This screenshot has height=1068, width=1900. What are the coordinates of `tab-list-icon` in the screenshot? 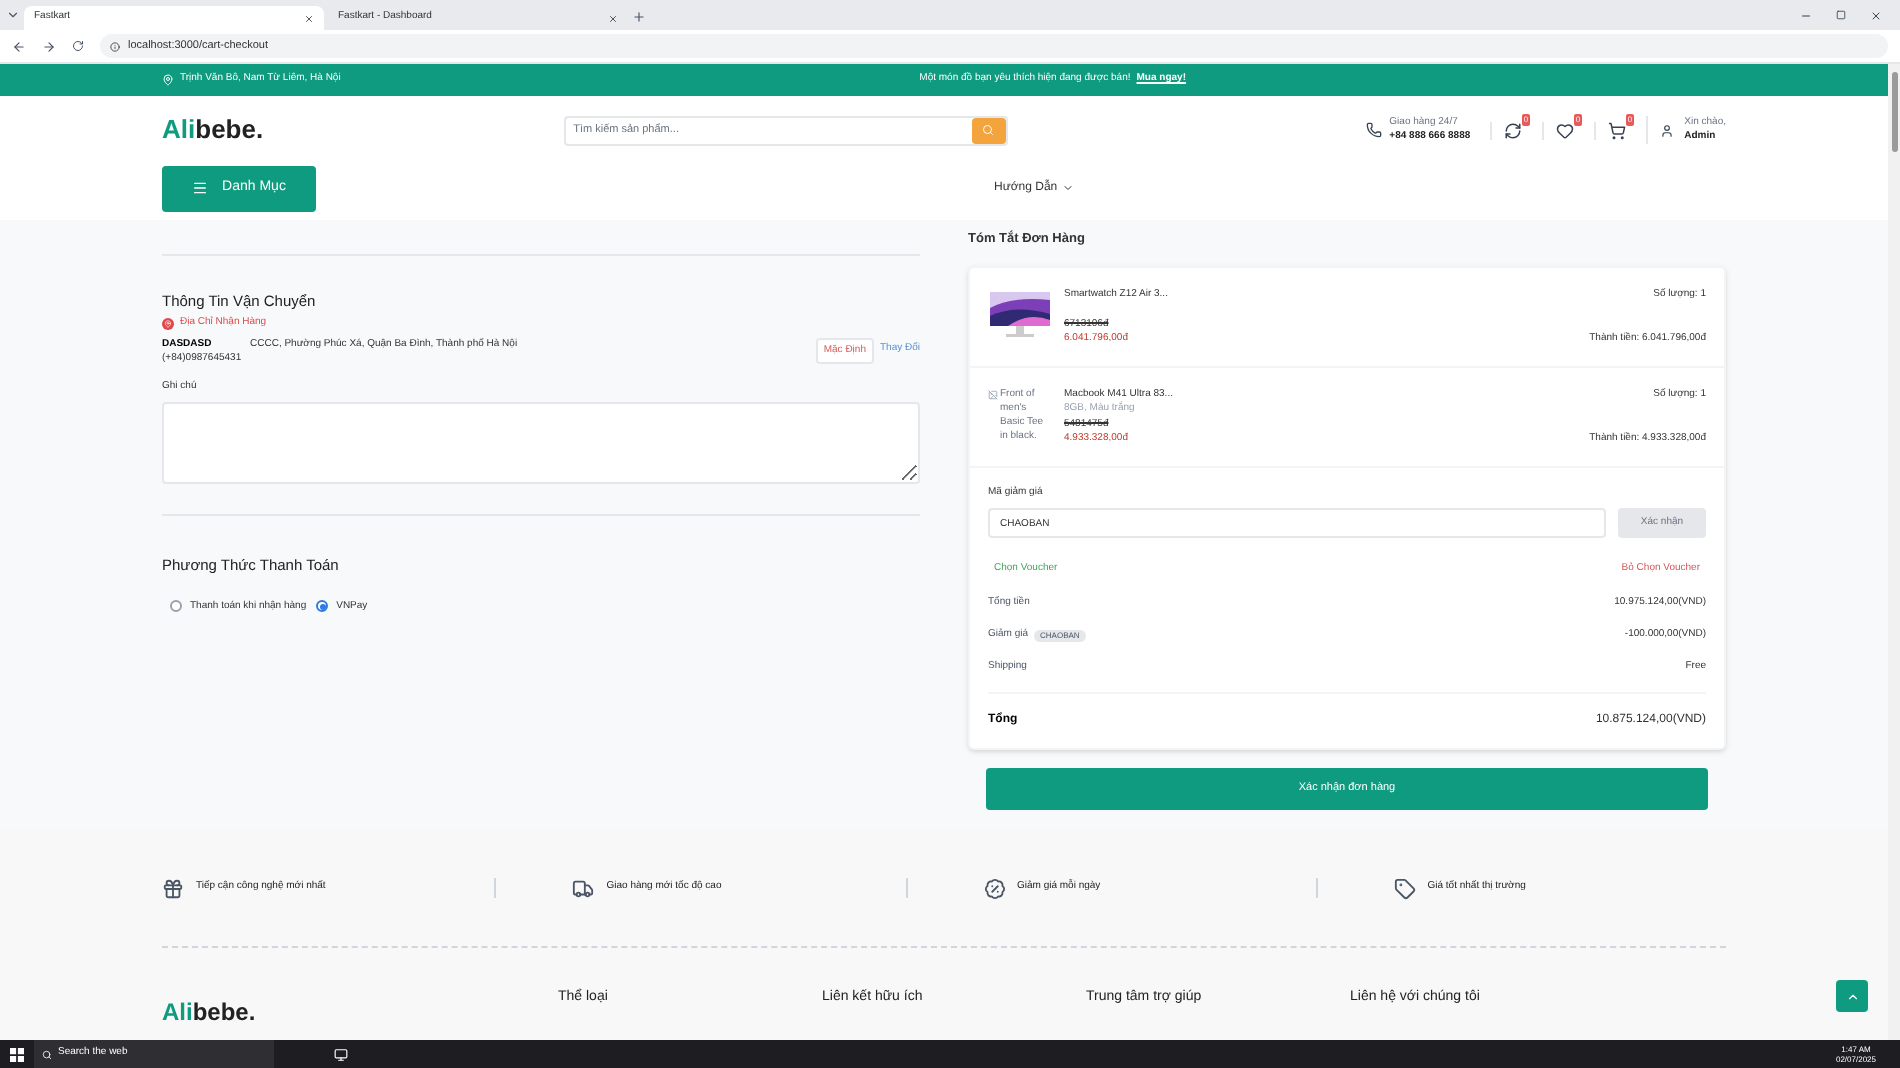 It's located at (13, 15).